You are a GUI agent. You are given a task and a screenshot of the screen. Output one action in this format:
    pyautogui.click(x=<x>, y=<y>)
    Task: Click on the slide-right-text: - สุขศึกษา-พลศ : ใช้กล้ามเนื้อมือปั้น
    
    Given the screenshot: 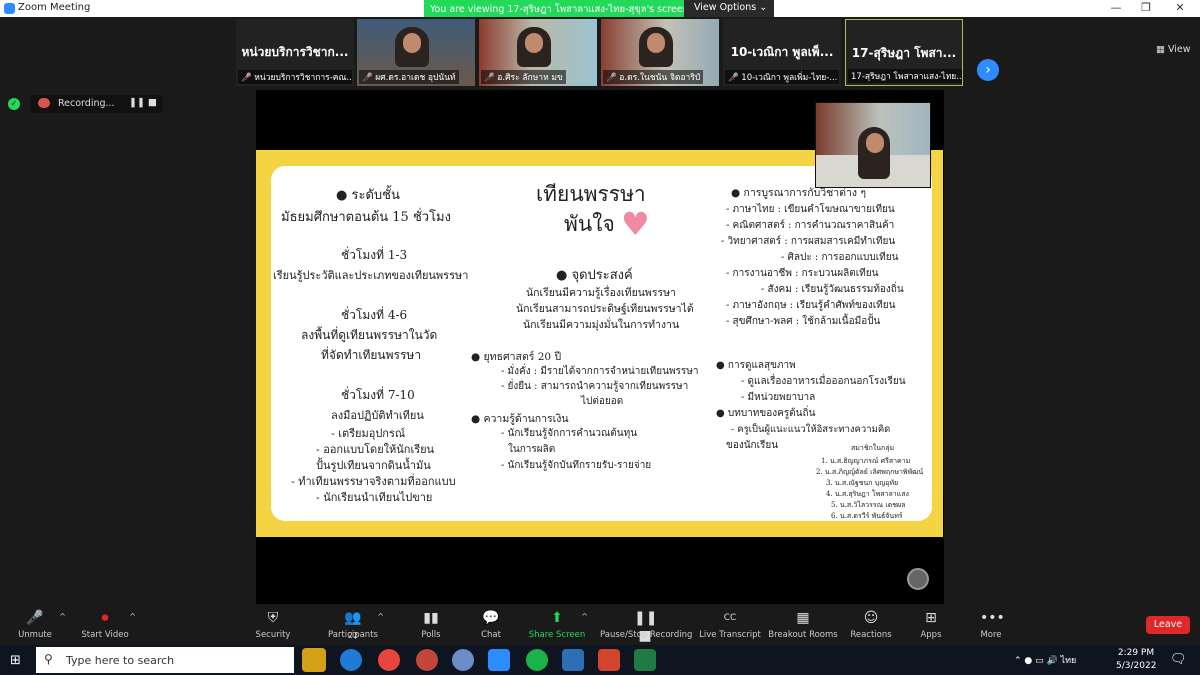 What is the action you would take?
    pyautogui.click(x=803, y=321)
    